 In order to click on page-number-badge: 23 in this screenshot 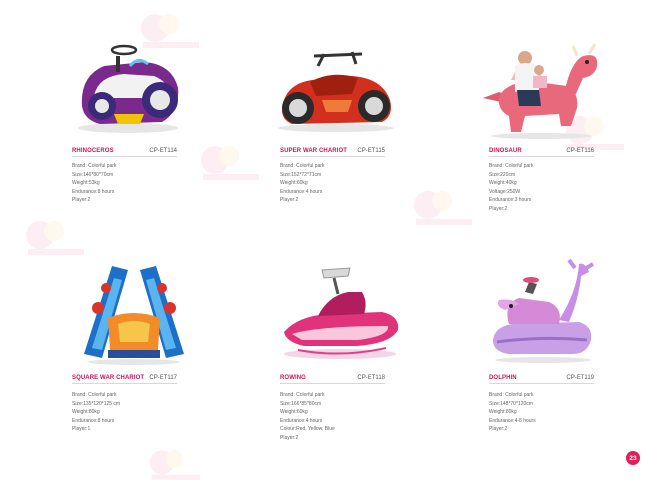, I will do `click(633, 458)`.